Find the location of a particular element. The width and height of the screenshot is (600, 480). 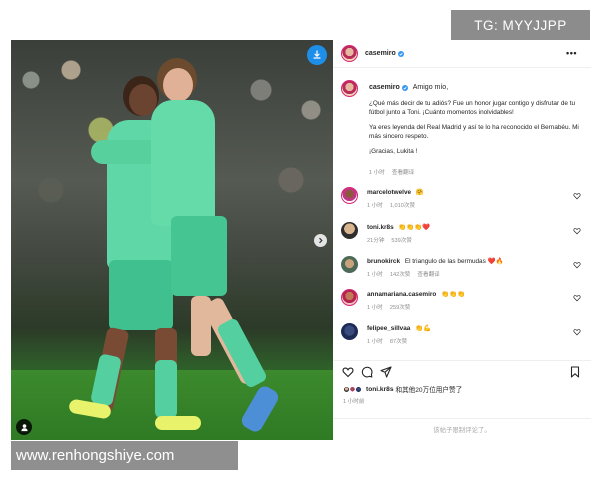

caption-author-username: casemiro Amigo mío, is located at coordinates (408, 87).